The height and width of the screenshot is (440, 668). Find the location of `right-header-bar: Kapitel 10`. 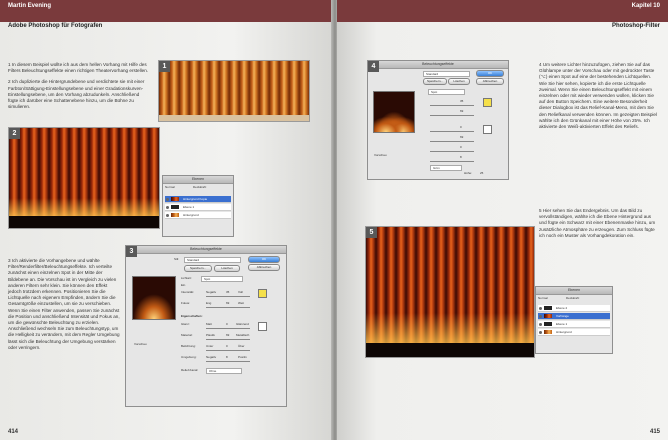

right-header-bar: Kapitel 10 is located at coordinates (502, 11).